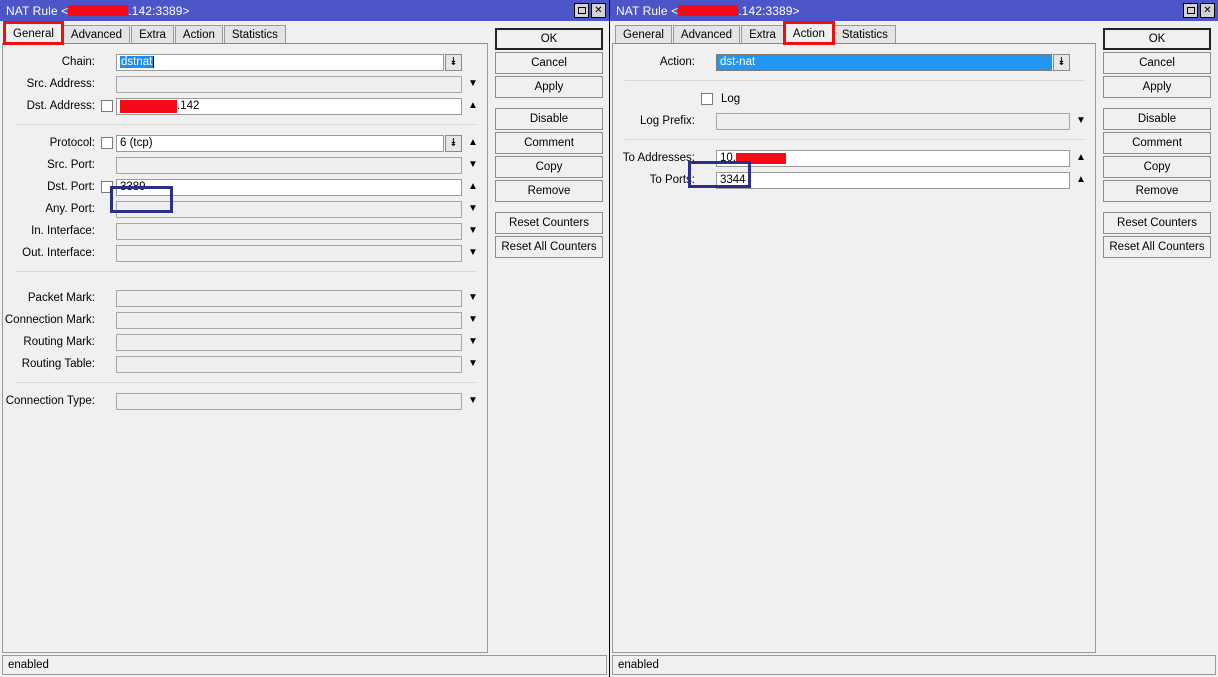 The width and height of the screenshot is (1218, 677). I want to click on to-ports-input: 3344, so click(893, 180).